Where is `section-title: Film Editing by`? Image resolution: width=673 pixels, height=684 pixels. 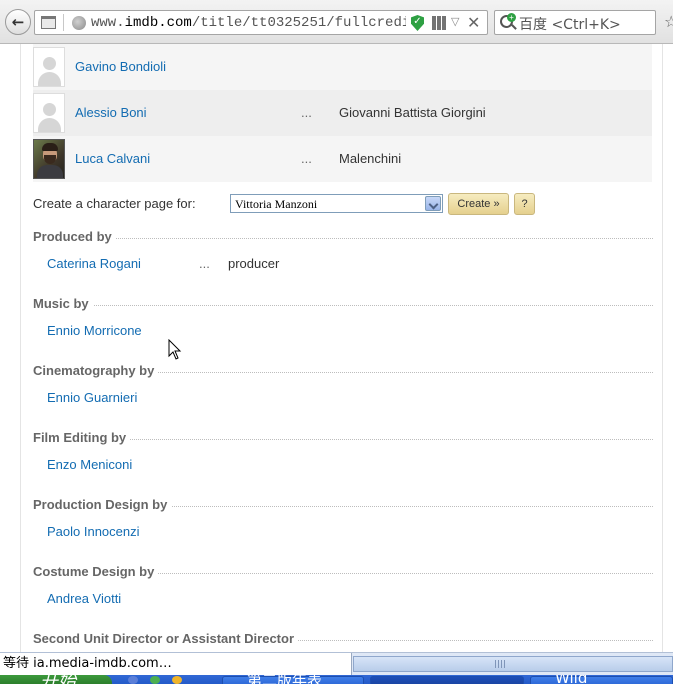
section-title: Film Editing by is located at coordinates (82, 437).